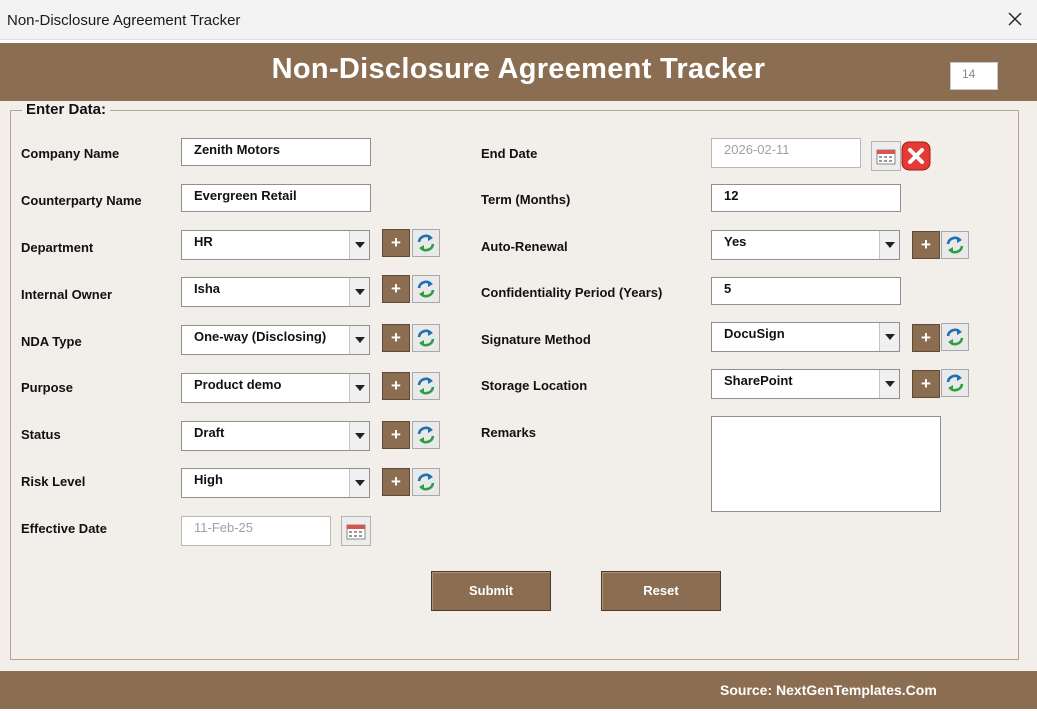 The image size is (1037, 713). Describe the element at coordinates (828, 690) in the screenshot. I see `footer-source: Source: NextGenTemplates.Com` at that location.